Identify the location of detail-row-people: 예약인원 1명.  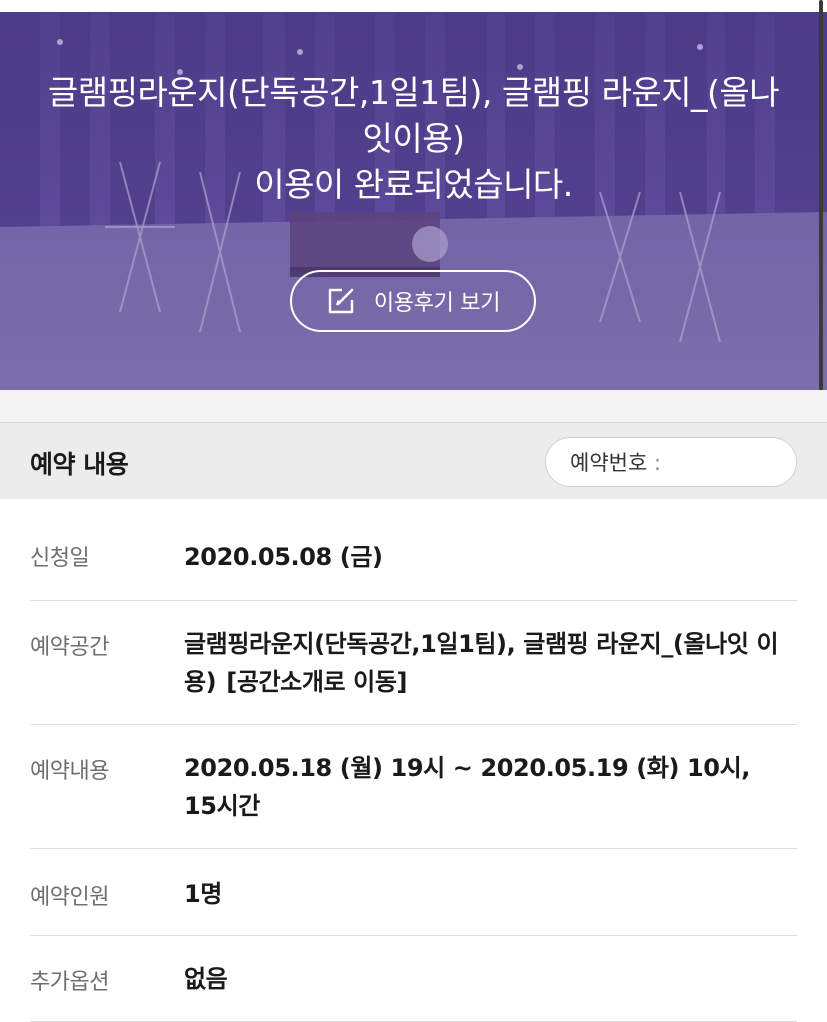
(413, 892).